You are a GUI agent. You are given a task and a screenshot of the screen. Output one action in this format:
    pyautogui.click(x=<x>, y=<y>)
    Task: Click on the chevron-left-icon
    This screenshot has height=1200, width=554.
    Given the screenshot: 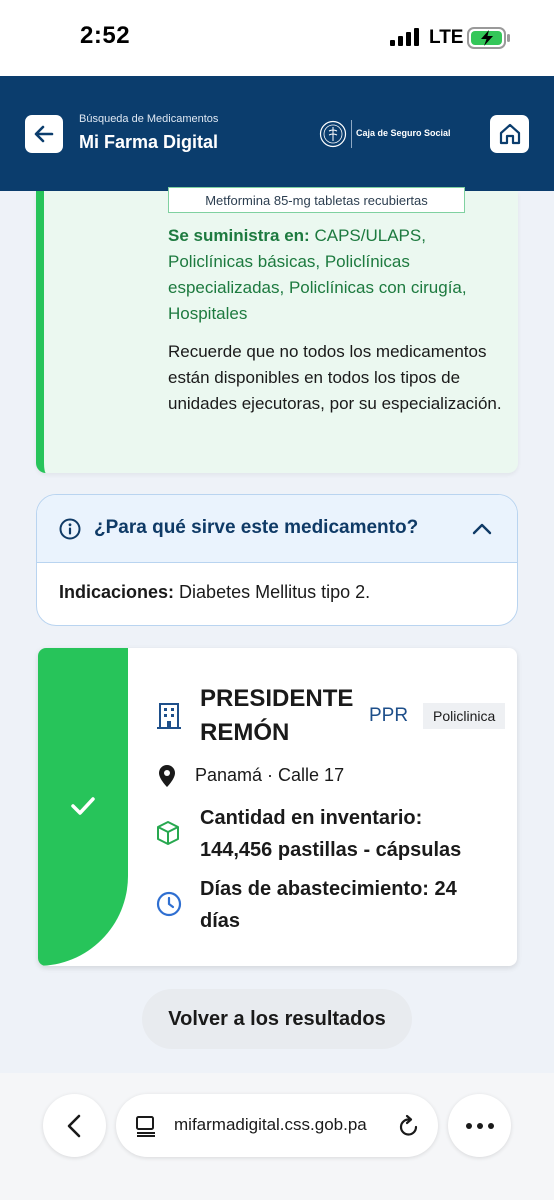 What is the action you would take?
    pyautogui.click(x=73, y=1125)
    